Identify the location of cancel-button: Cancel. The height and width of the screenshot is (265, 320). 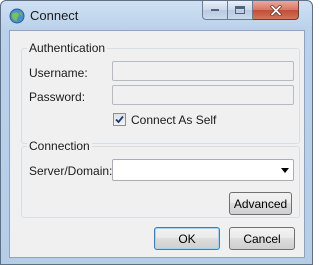
(262, 238).